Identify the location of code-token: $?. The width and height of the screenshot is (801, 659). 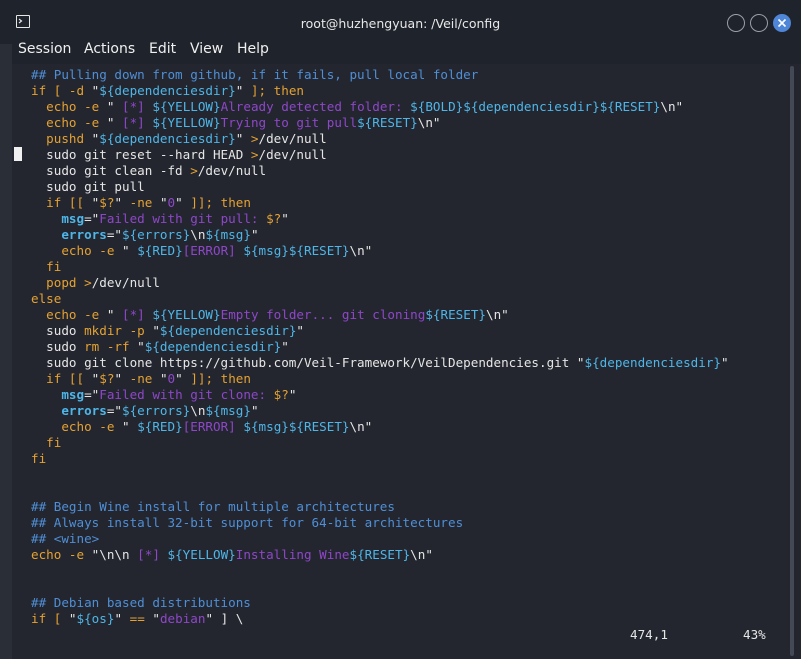
(107, 202).